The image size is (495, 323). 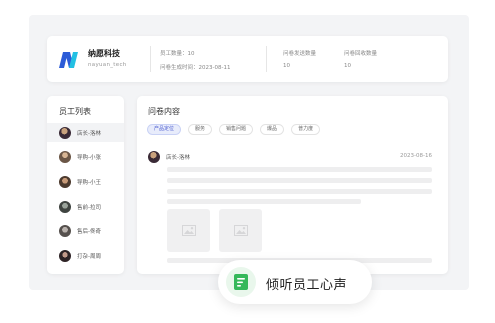 What do you see at coordinates (164, 111) in the screenshot?
I see `survey-content-title: 问卷内容` at bounding box center [164, 111].